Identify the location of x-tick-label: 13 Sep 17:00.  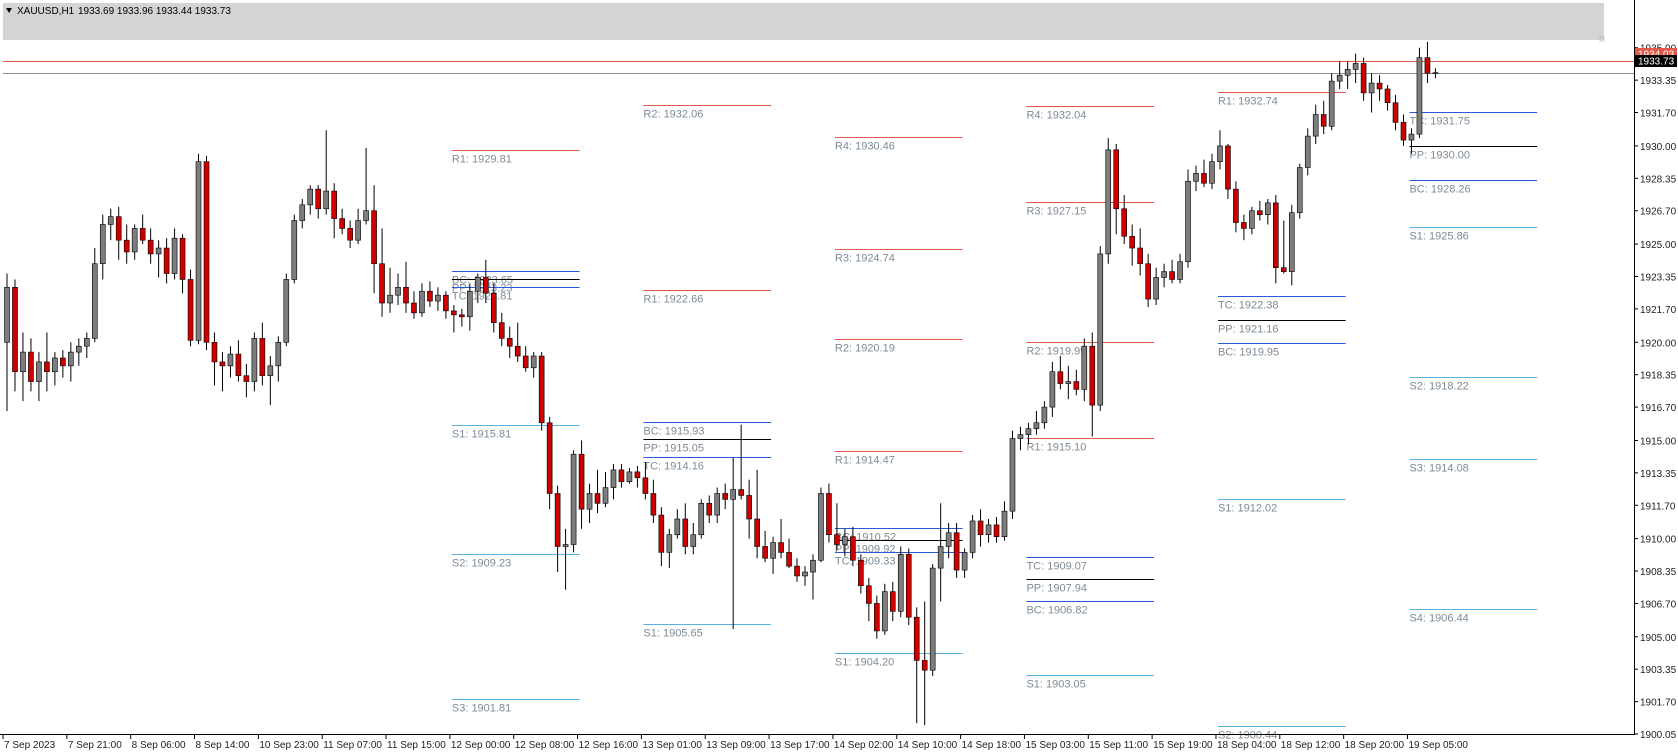
(800, 745).